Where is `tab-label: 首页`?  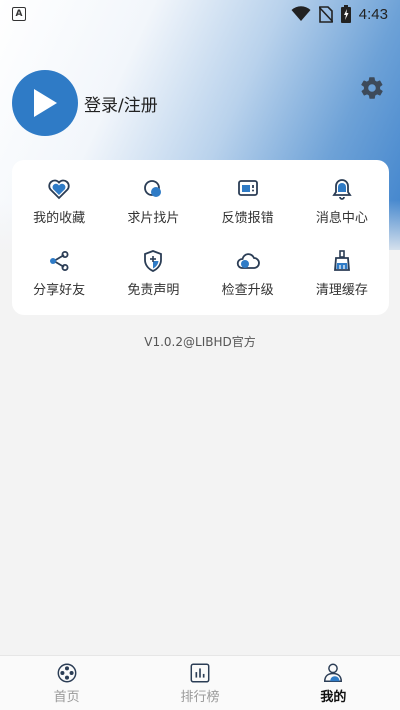
tab-label: 首页 is located at coordinates (66, 697).